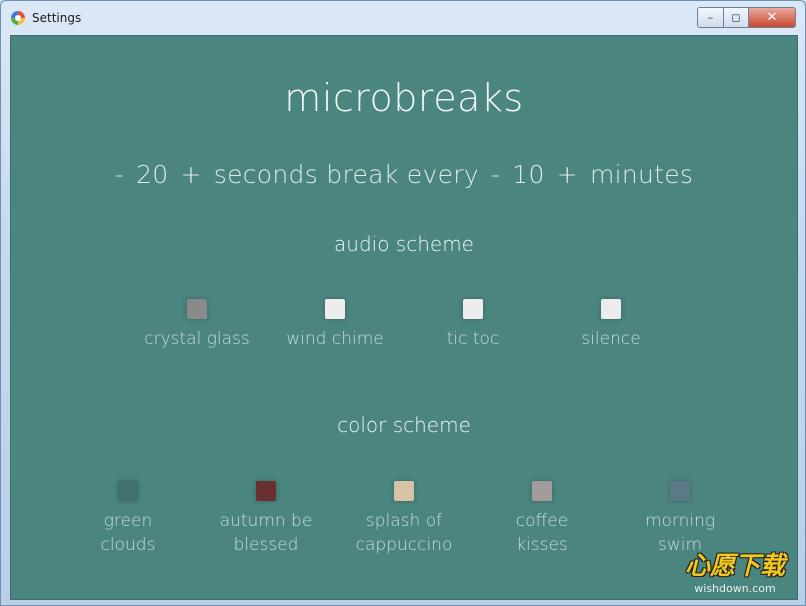 The height and width of the screenshot is (606, 806). What do you see at coordinates (404, 425) in the screenshot?
I see `color-scheme-heading: color scheme` at bounding box center [404, 425].